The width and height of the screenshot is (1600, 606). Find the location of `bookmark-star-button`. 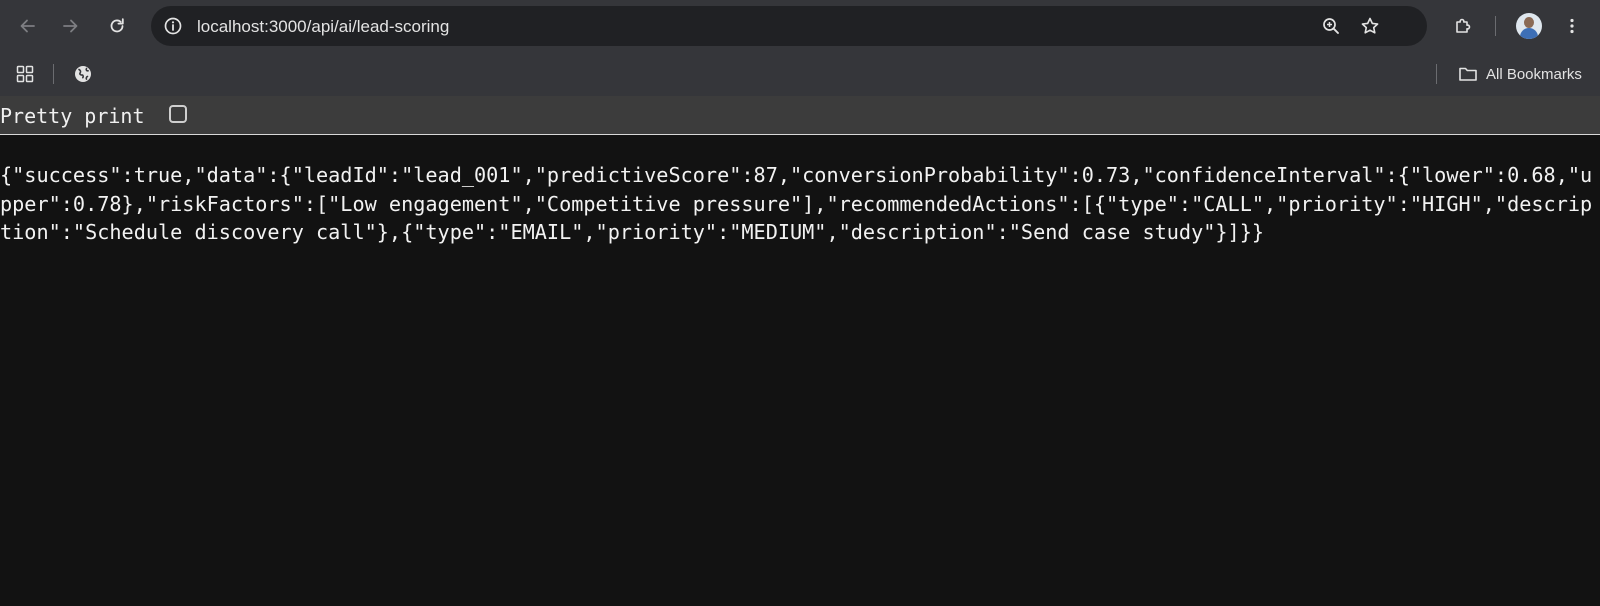

bookmark-star-button is located at coordinates (1370, 26).